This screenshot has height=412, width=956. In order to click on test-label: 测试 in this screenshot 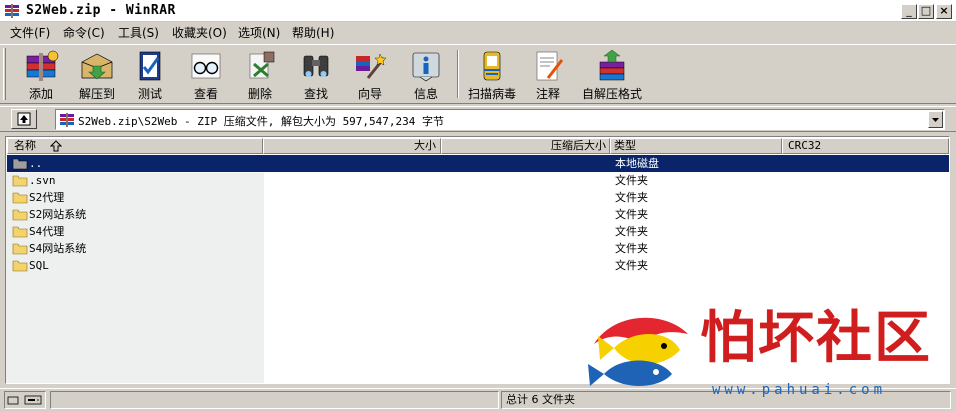, I will do `click(149, 94)`.